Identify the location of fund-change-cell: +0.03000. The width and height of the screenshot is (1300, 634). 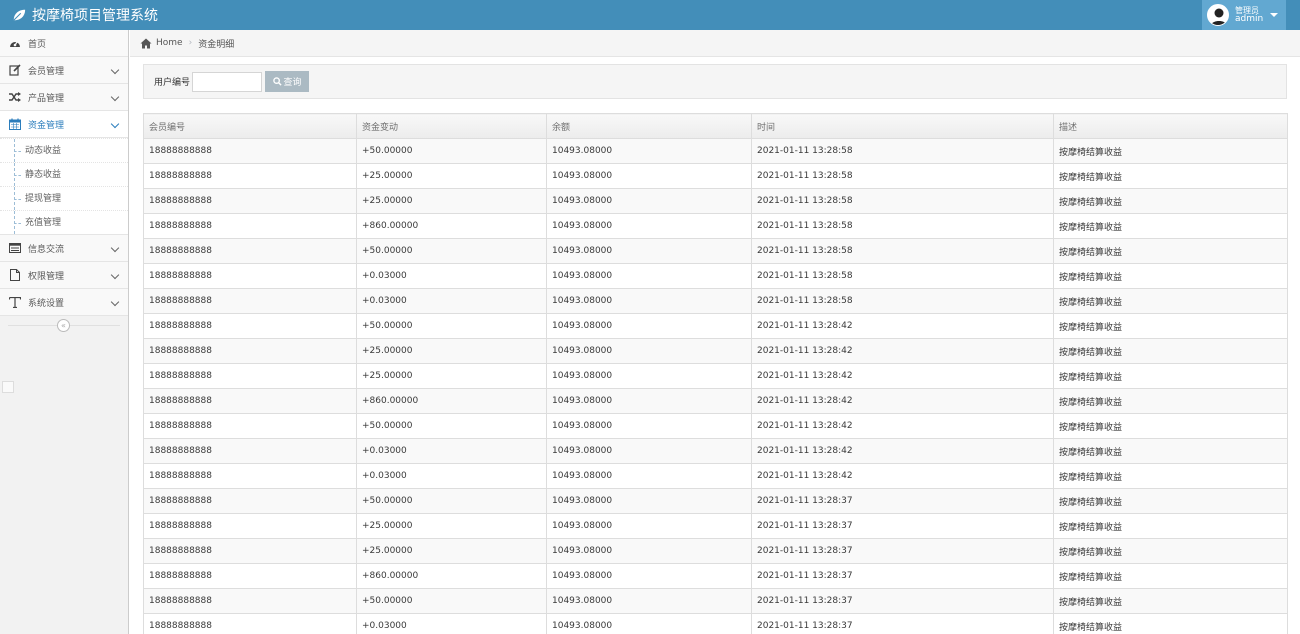
(451, 276).